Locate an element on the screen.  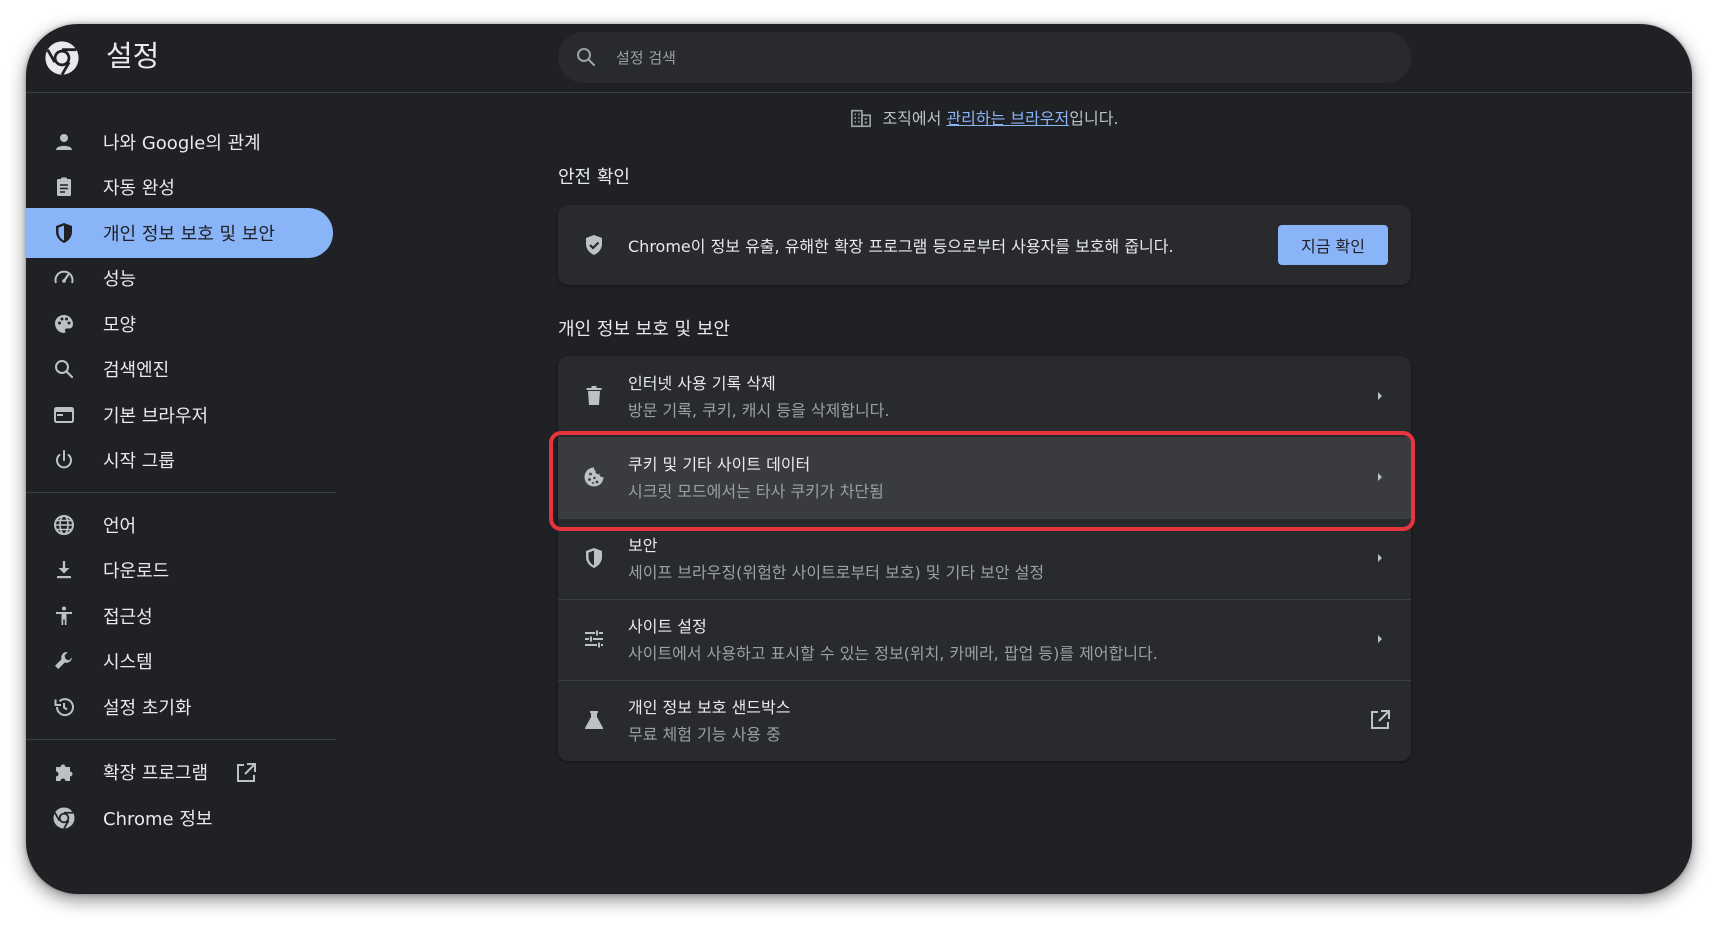
row-clear-browsing-data: 인터넷 사용 기록 삭제 방문 기록, 쿠키, 캐시 등을 삭제합니다. is located at coordinates (984, 396).